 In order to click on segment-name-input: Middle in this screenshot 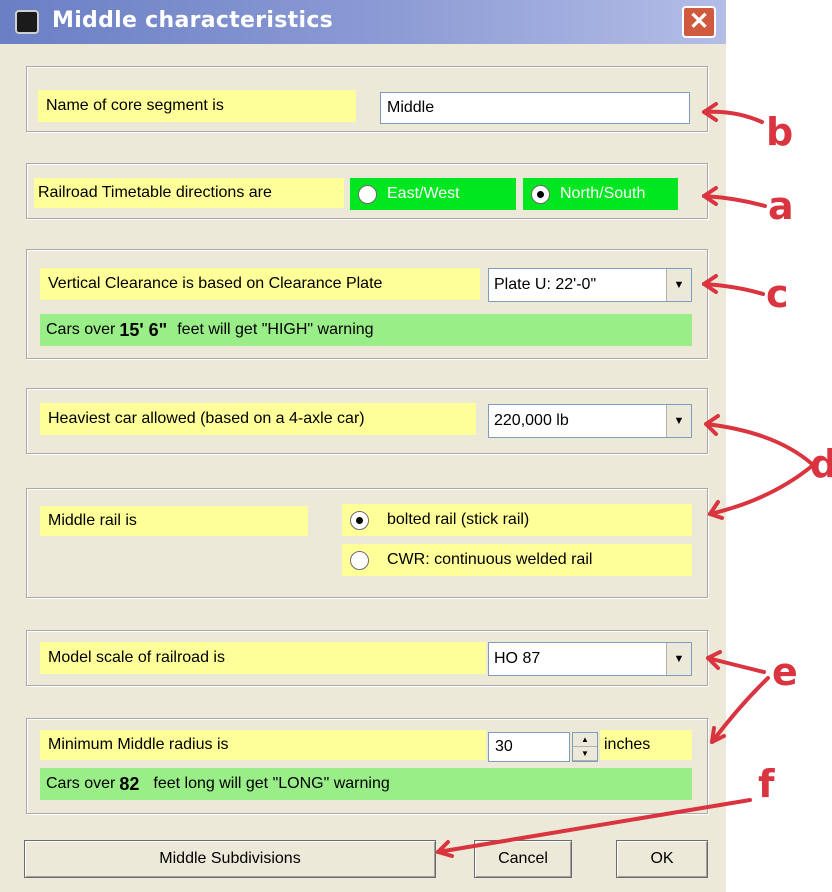, I will do `click(535, 108)`.